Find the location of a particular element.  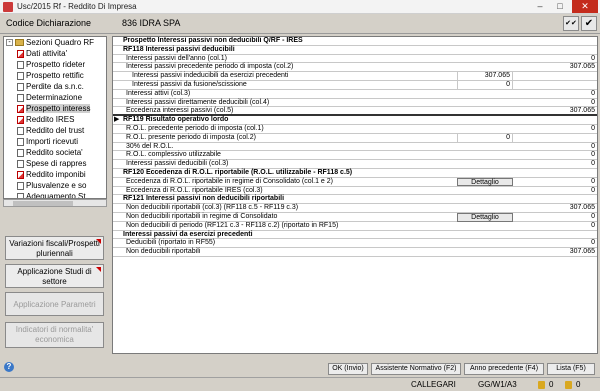

scroll-thumb is located at coordinates (43, 203).